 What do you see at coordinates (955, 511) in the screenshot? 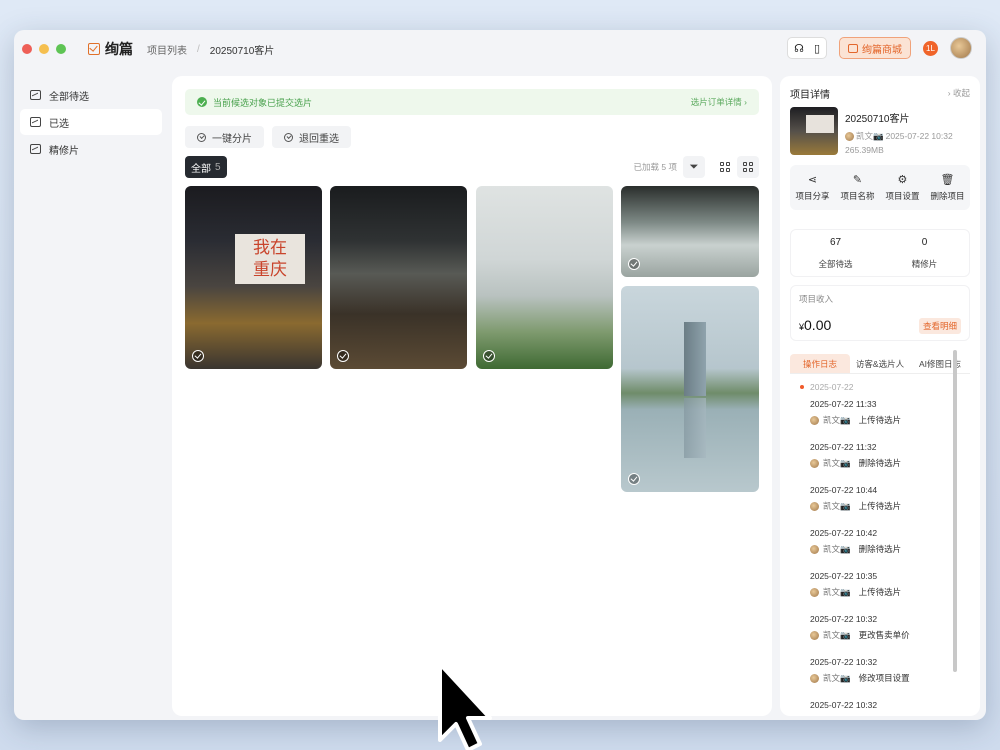
I see `log-scrollbar` at bounding box center [955, 511].